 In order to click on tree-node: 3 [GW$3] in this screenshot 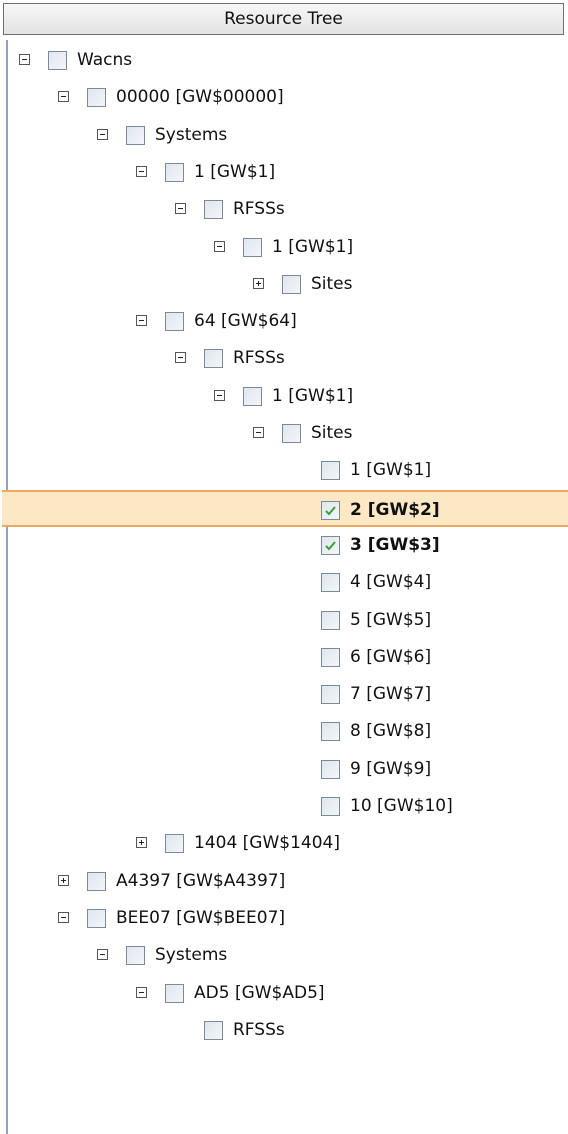, I will do `click(288, 545)`.